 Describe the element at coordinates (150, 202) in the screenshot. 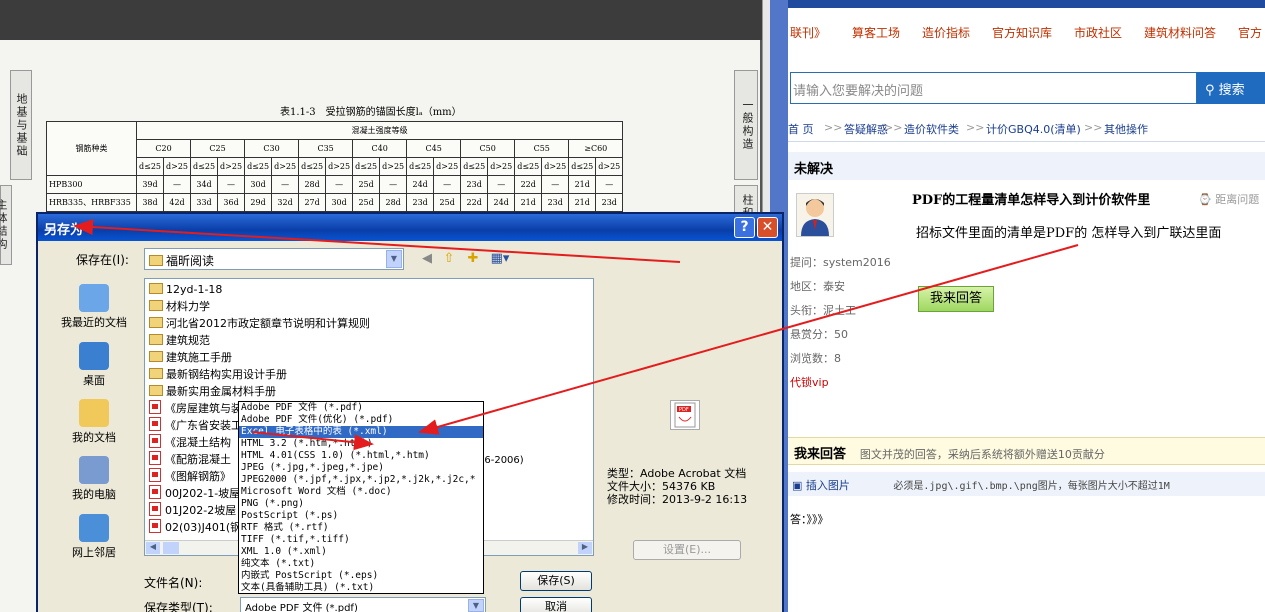

I see `table-cell: 38d` at that location.